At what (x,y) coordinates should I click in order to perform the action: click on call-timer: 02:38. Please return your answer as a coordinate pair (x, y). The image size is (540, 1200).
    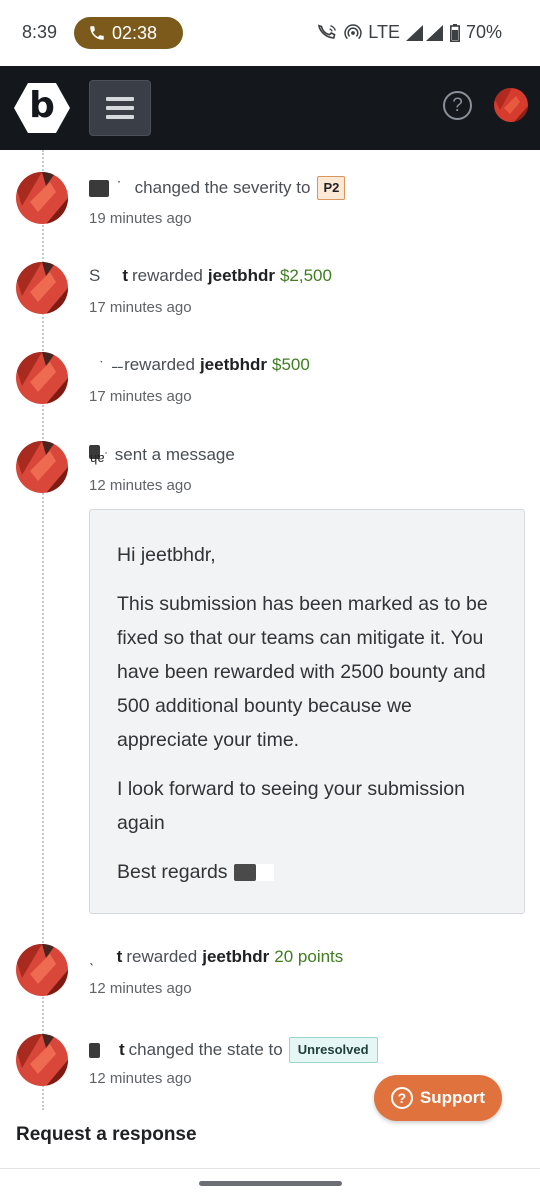
    Looking at the image, I should click on (135, 32).